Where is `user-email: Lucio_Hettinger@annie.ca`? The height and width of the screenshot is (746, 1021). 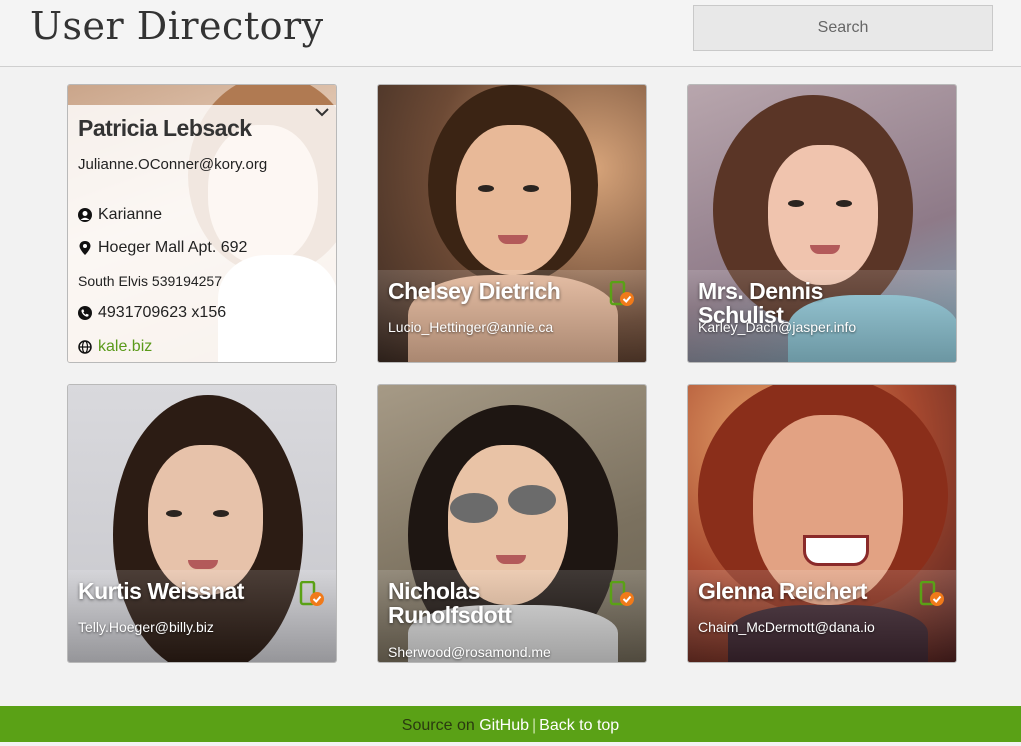
user-email: Lucio_Hettinger@annie.ca is located at coordinates (471, 327).